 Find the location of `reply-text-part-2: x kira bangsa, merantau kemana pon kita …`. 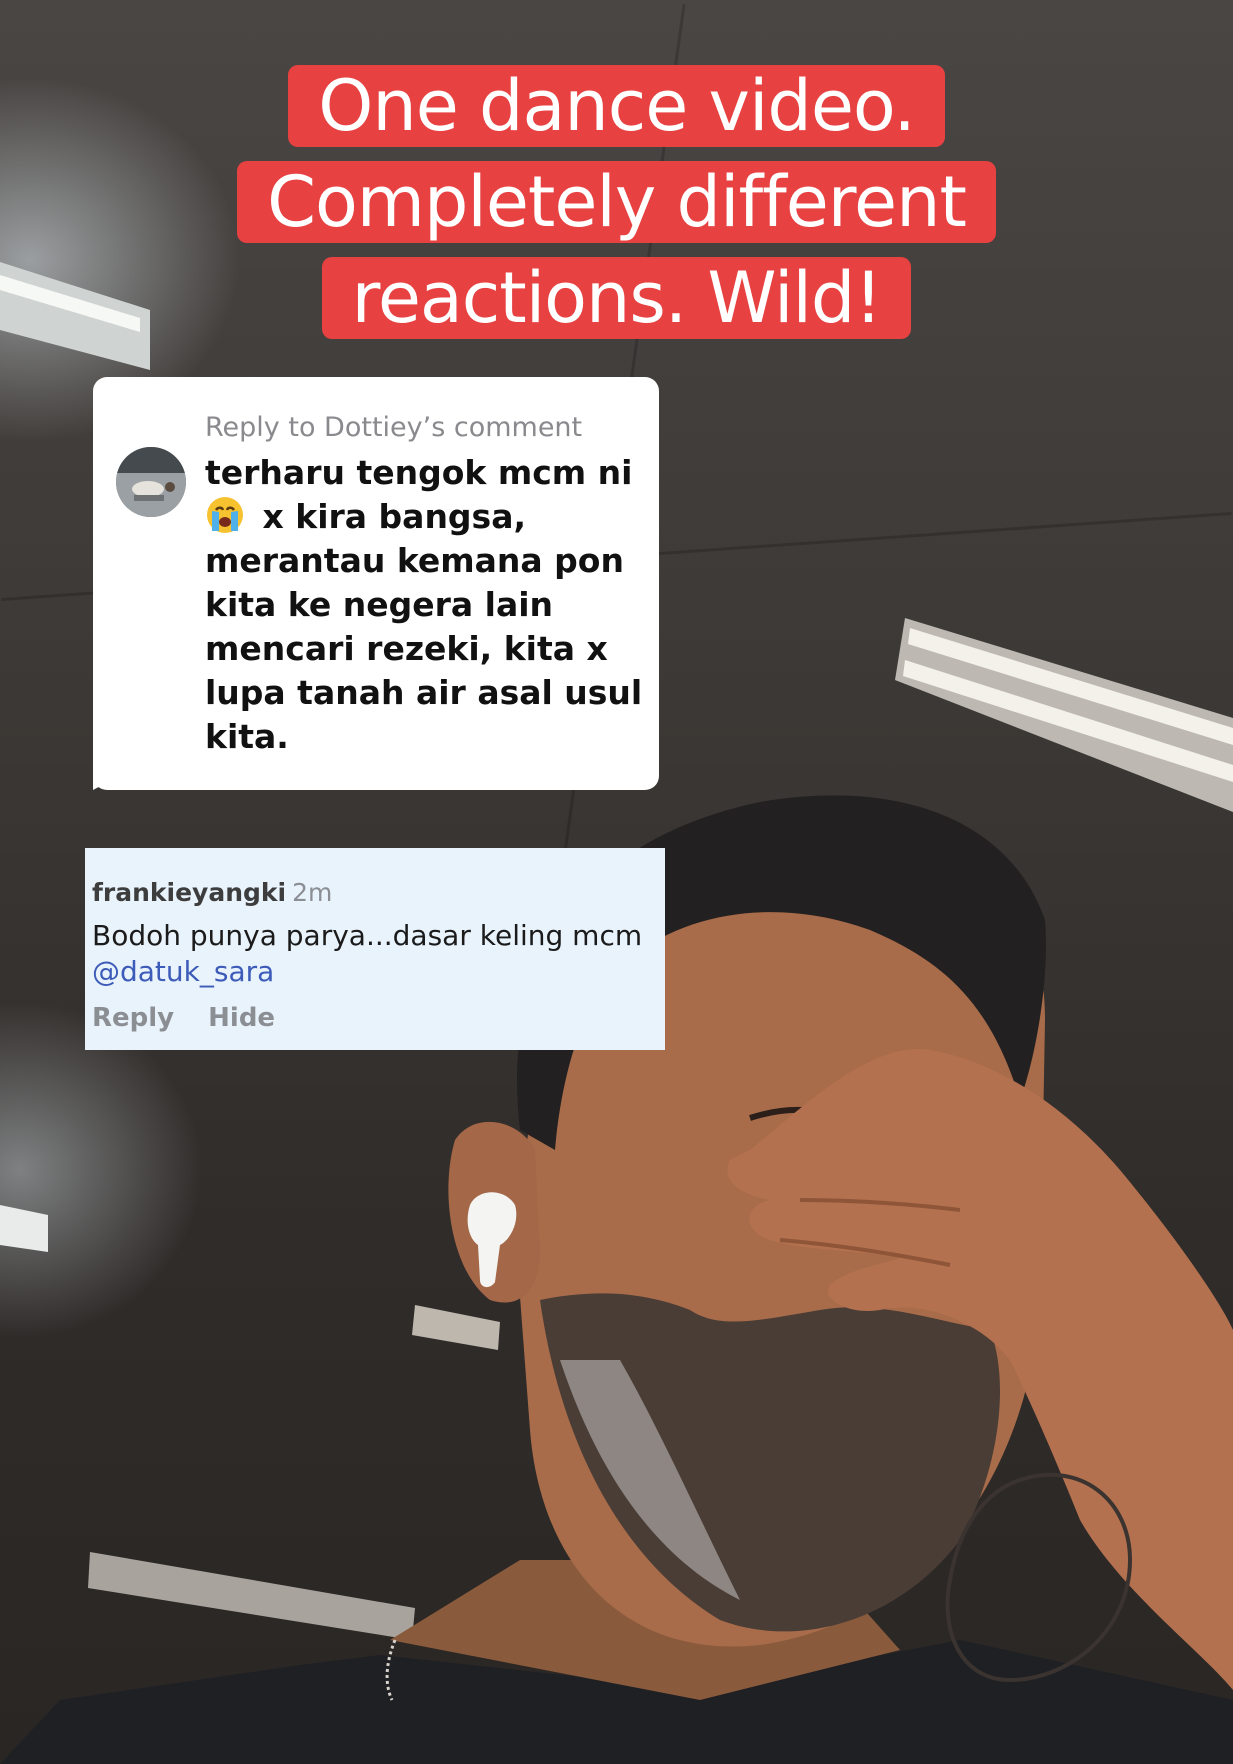

reply-text-part-2: x kira bangsa, merantau kemana pon kita … is located at coordinates (424, 626).